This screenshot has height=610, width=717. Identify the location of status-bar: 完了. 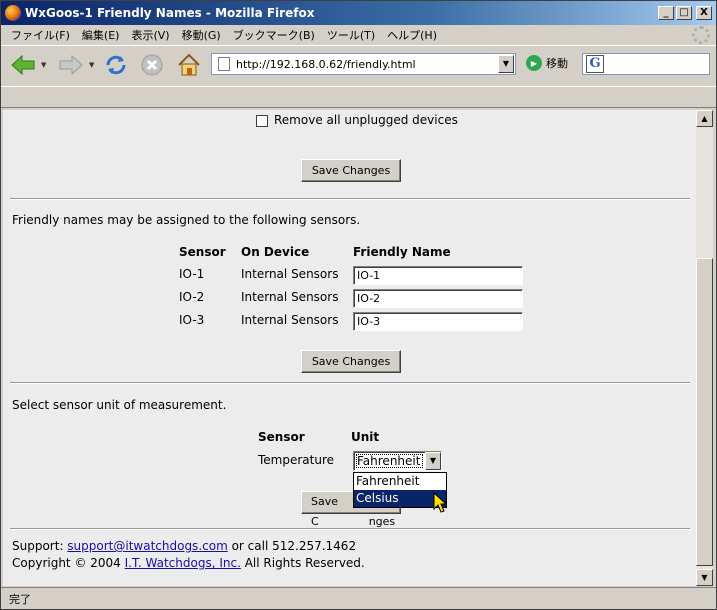
(358, 598).